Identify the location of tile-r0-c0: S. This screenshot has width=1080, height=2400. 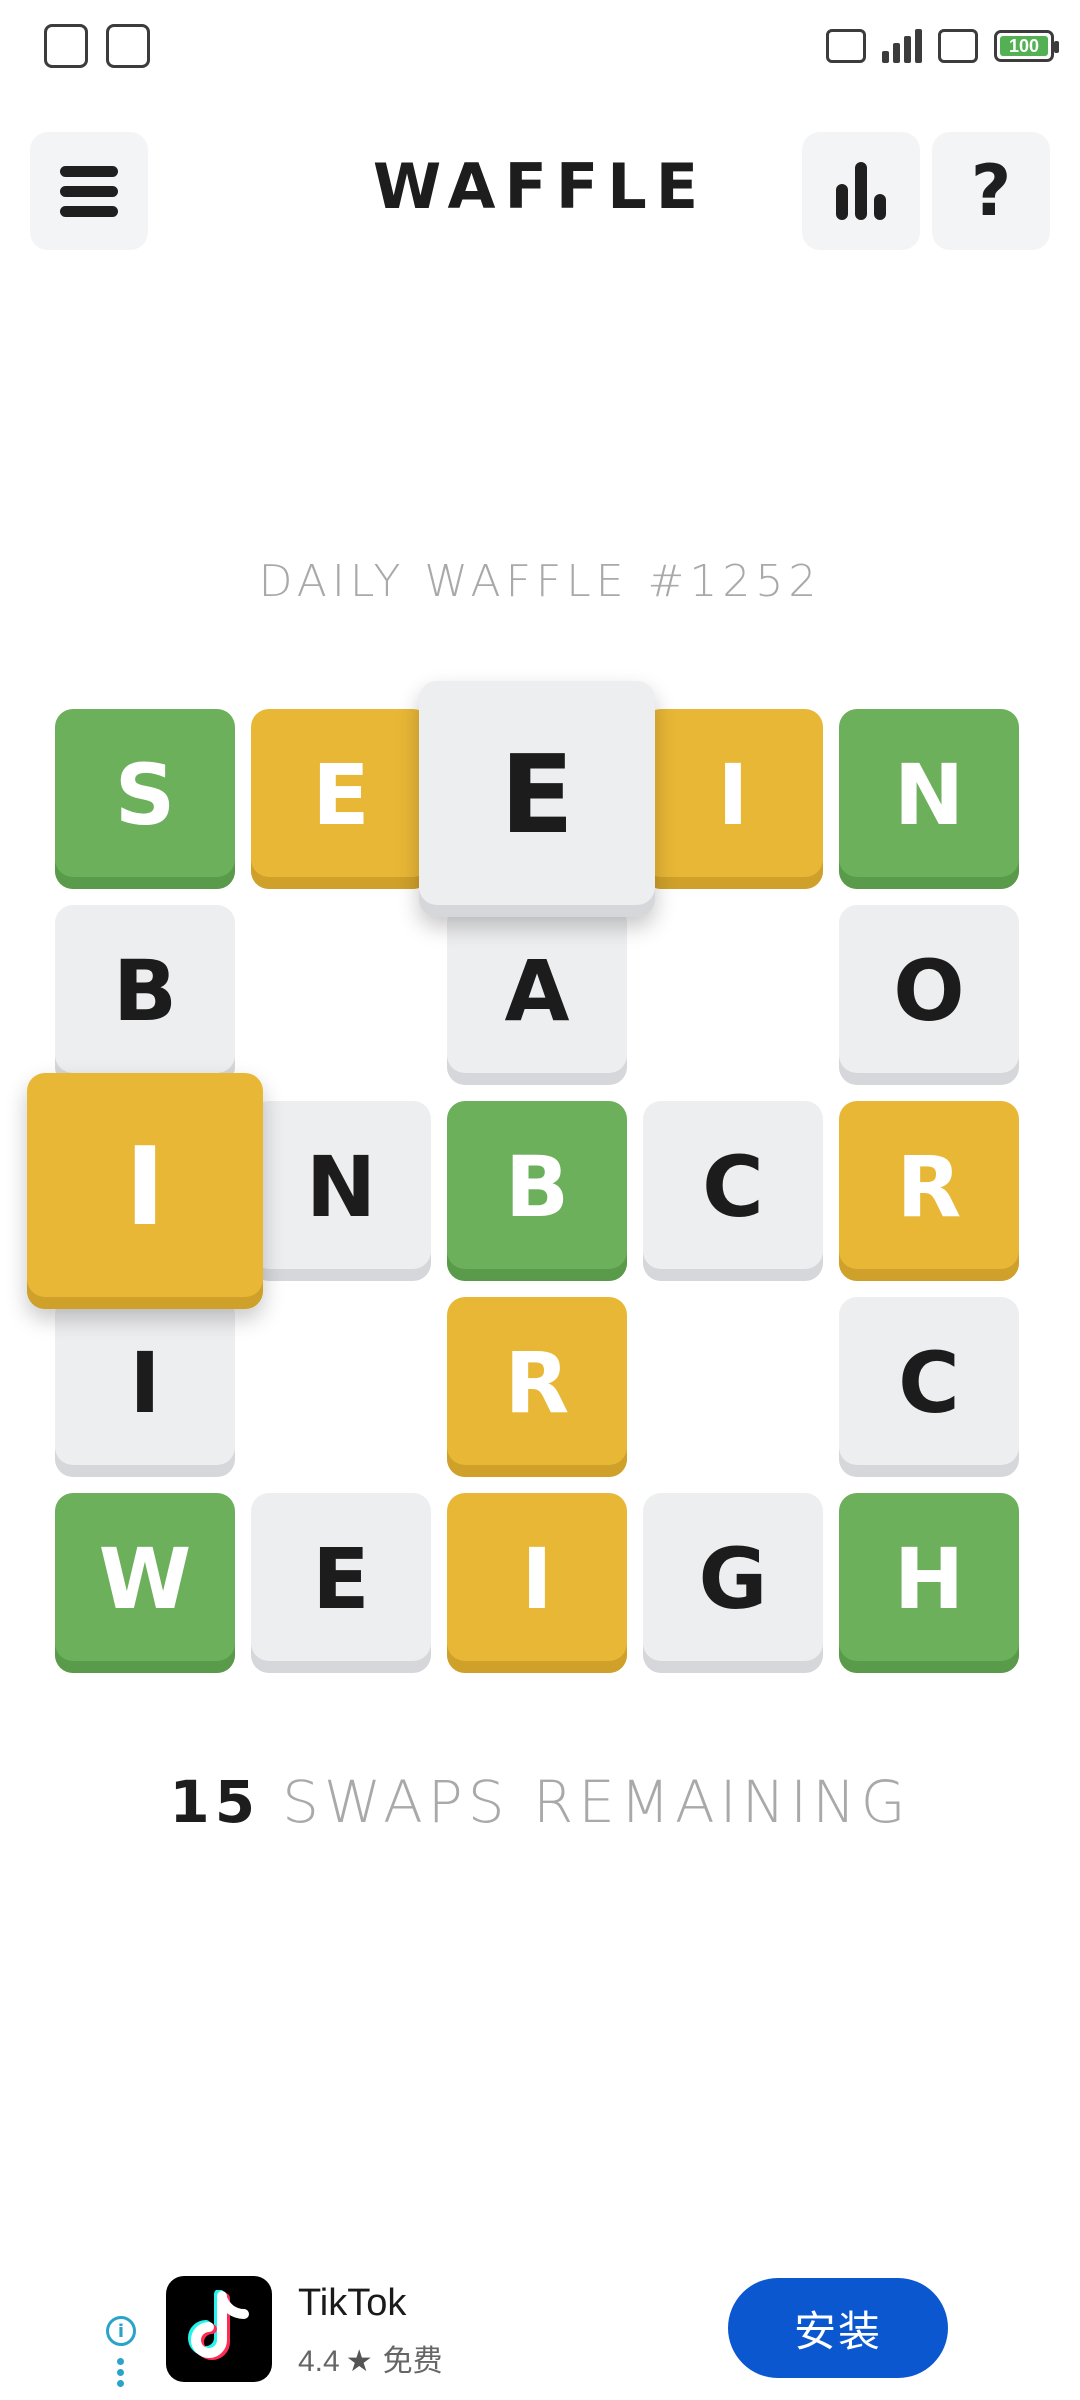
(145, 799).